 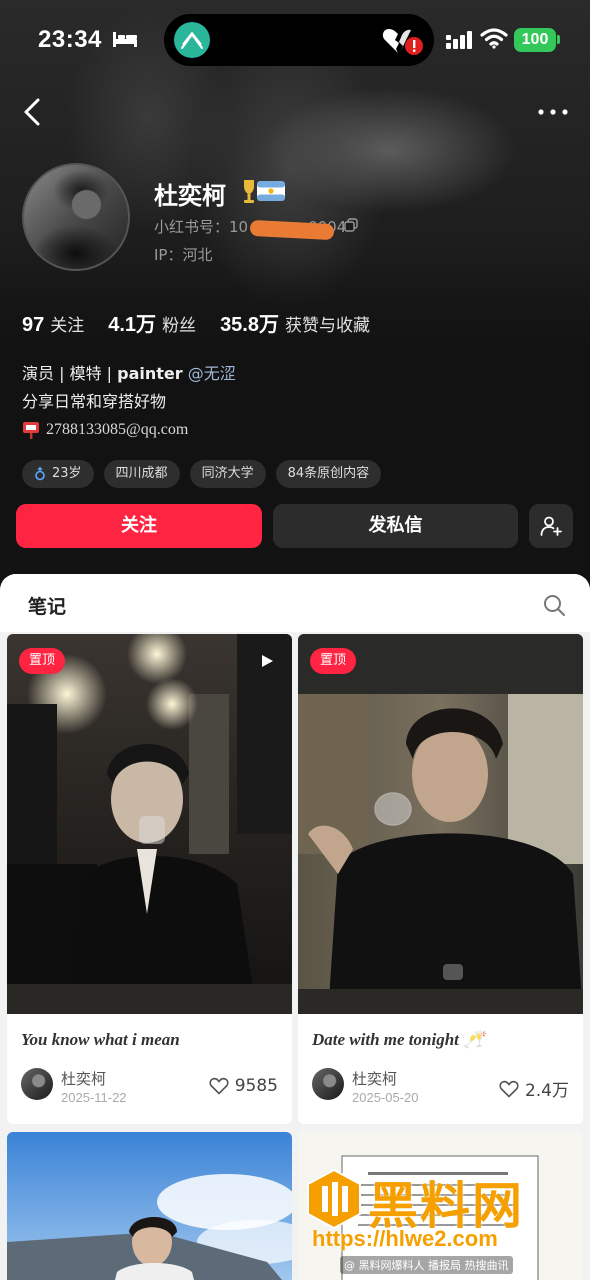 I want to click on stat-followers-count: 4.1万, so click(x=132, y=325).